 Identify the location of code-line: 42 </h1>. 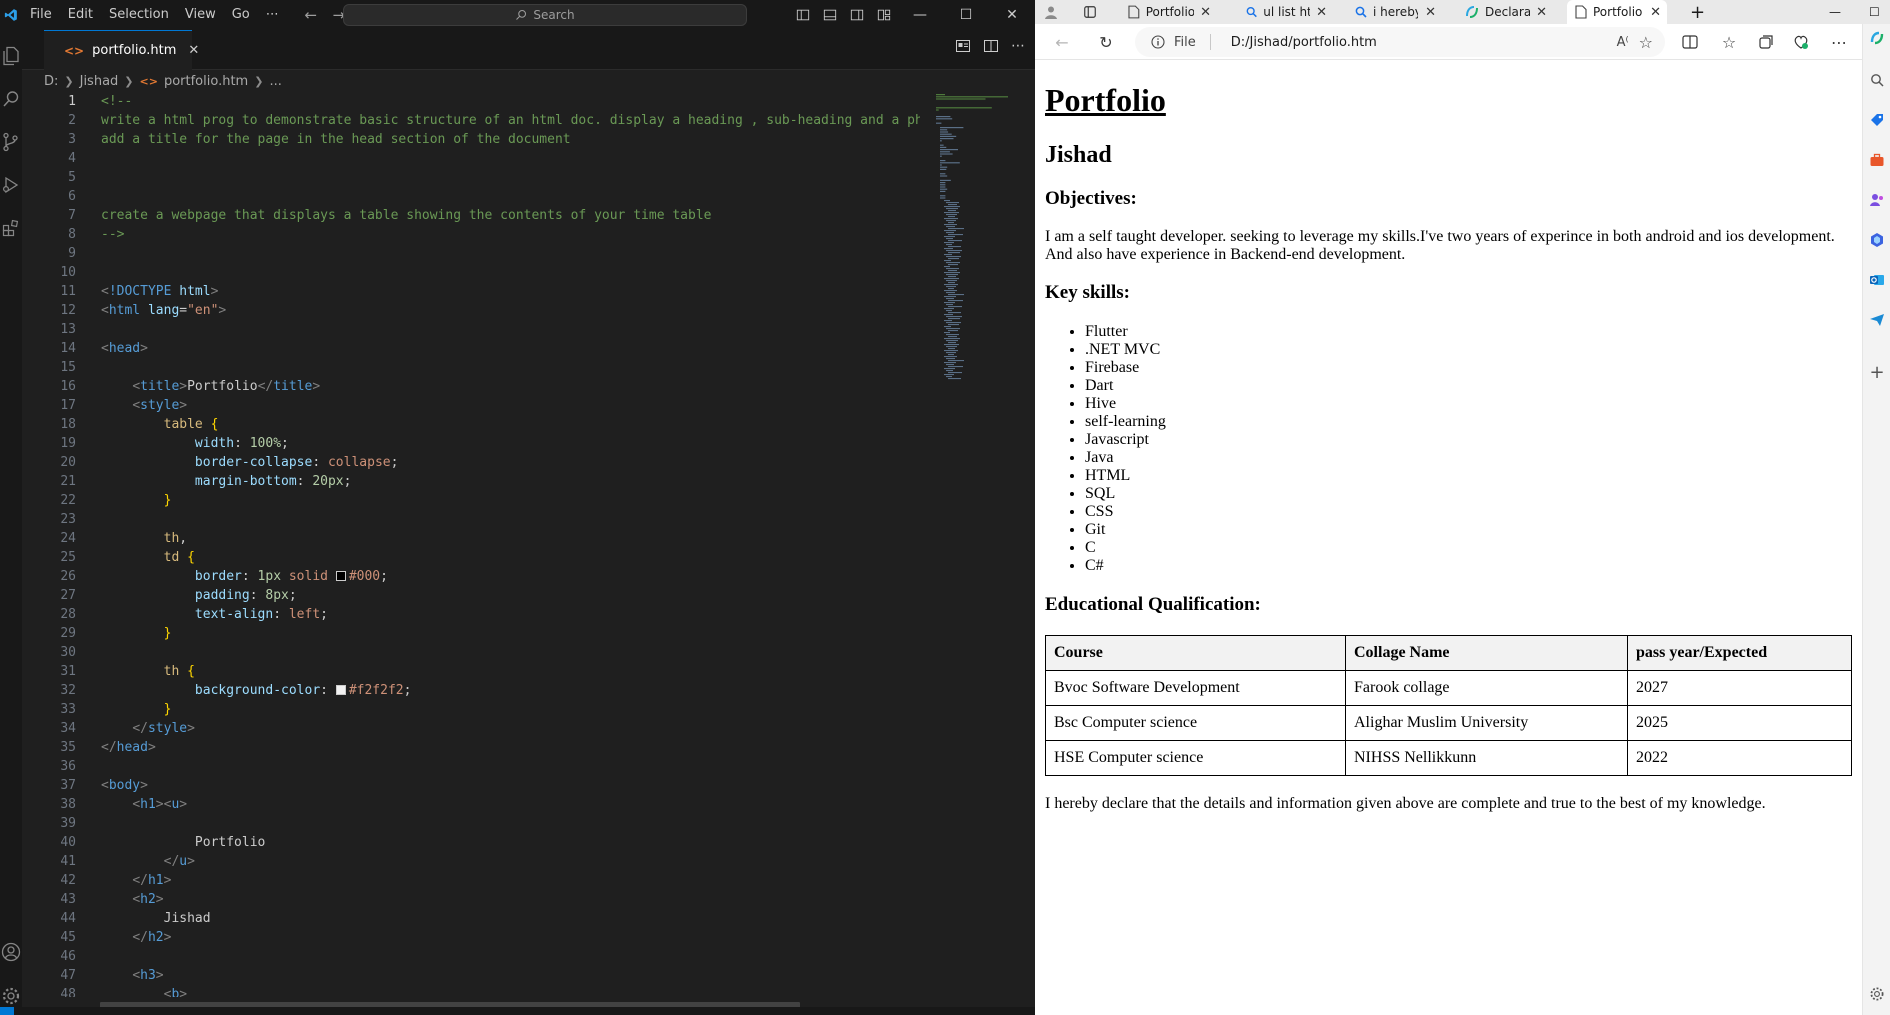
(471, 880).